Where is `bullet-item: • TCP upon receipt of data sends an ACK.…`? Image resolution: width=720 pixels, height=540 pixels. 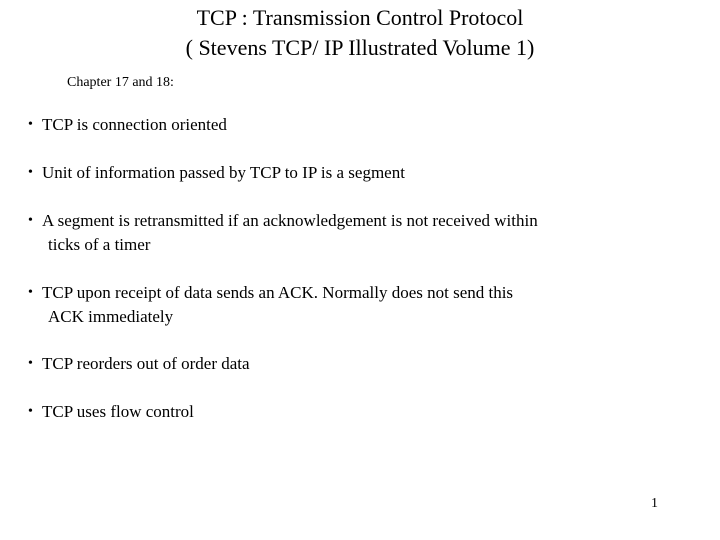
bullet-item: • TCP upon receipt of data sends an ACK.… is located at coordinates (270, 305).